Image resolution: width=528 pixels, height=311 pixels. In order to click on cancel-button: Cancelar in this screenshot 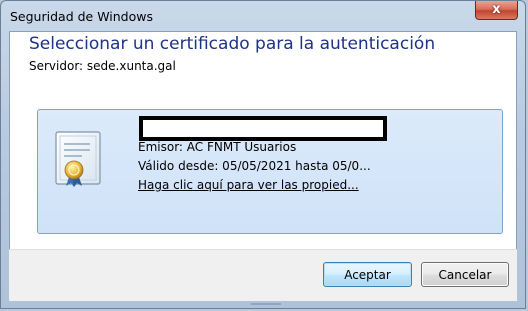, I will do `click(465, 274)`.